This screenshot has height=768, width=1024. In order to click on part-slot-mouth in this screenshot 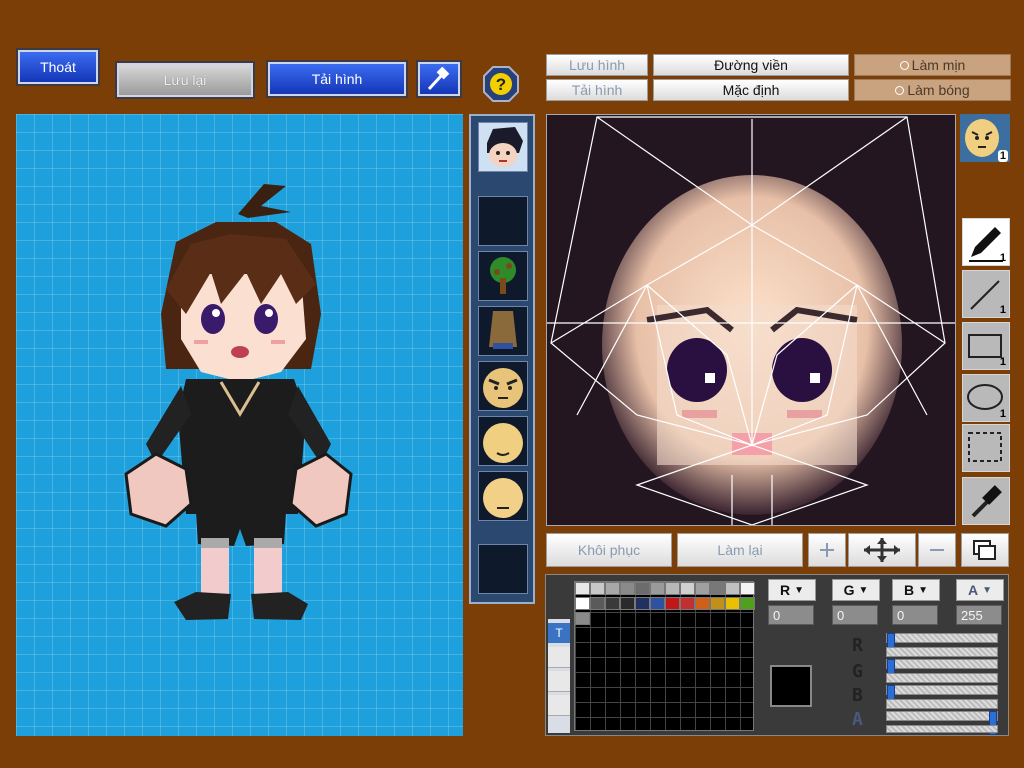, I will do `click(503, 441)`.